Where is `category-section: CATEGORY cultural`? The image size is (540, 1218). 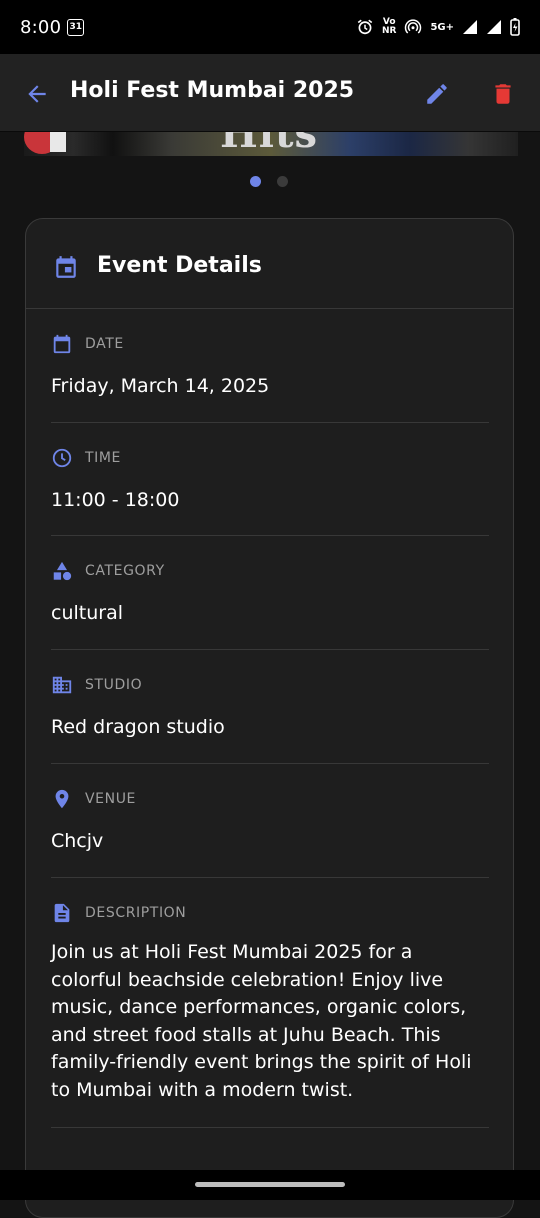 category-section: CATEGORY cultural is located at coordinates (270, 593).